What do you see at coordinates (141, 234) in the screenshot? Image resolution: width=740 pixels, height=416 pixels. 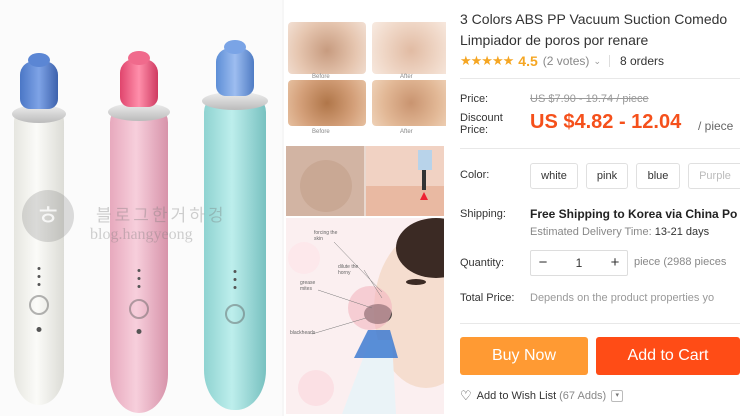 I see `watermark-url: blog.hangyeong` at bounding box center [141, 234].